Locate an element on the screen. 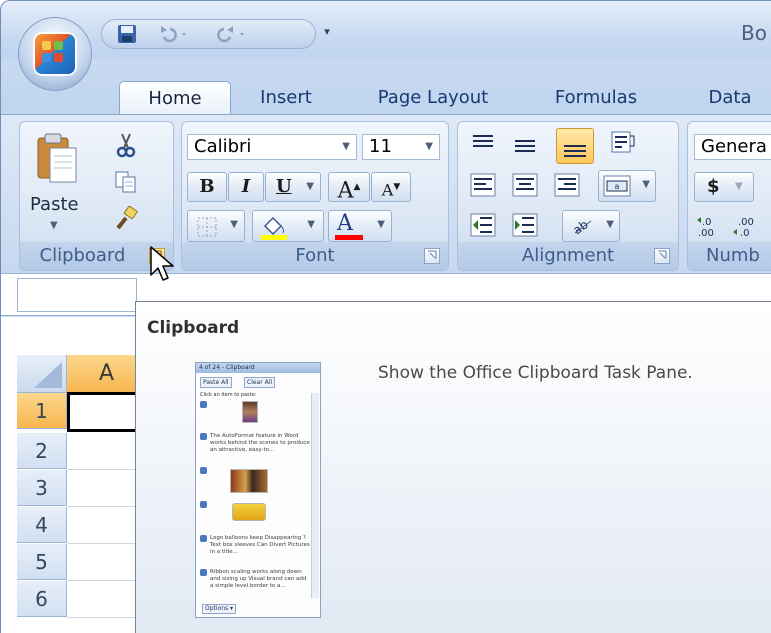 This screenshot has height=633, width=771. tab-insert: Insert is located at coordinates (286, 98).